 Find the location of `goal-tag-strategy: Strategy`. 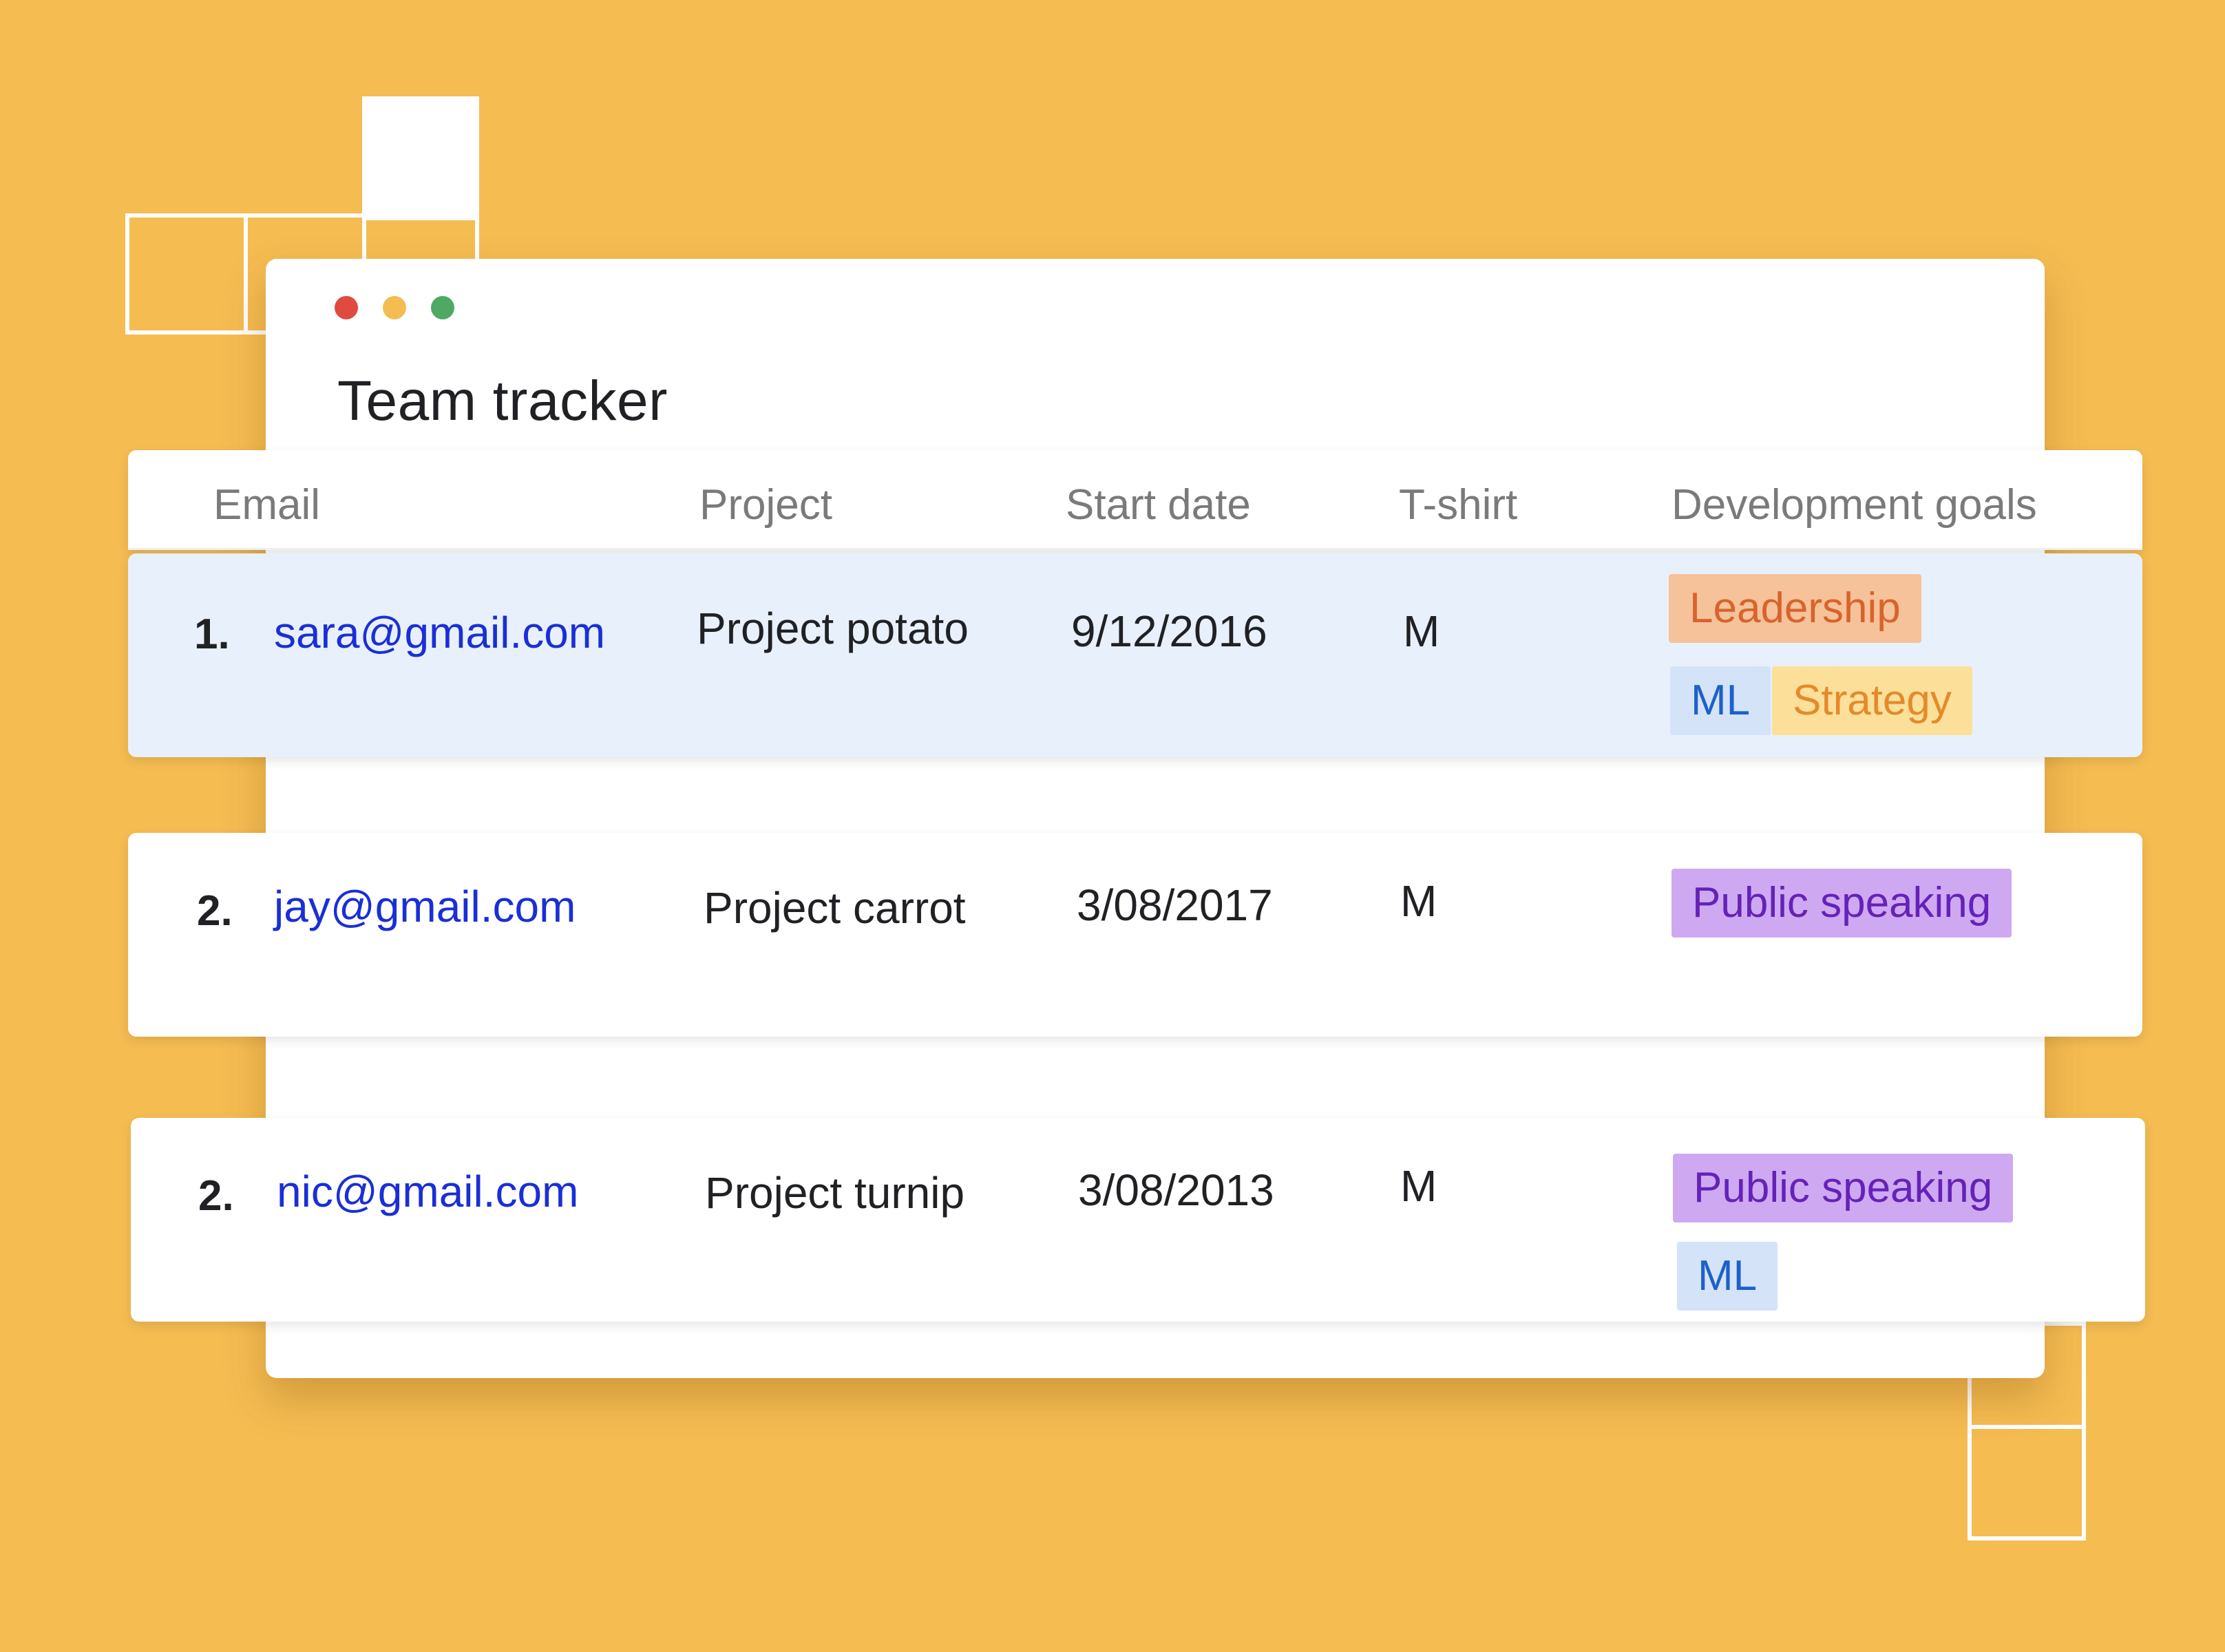

goal-tag-strategy: Strategy is located at coordinates (1872, 700).